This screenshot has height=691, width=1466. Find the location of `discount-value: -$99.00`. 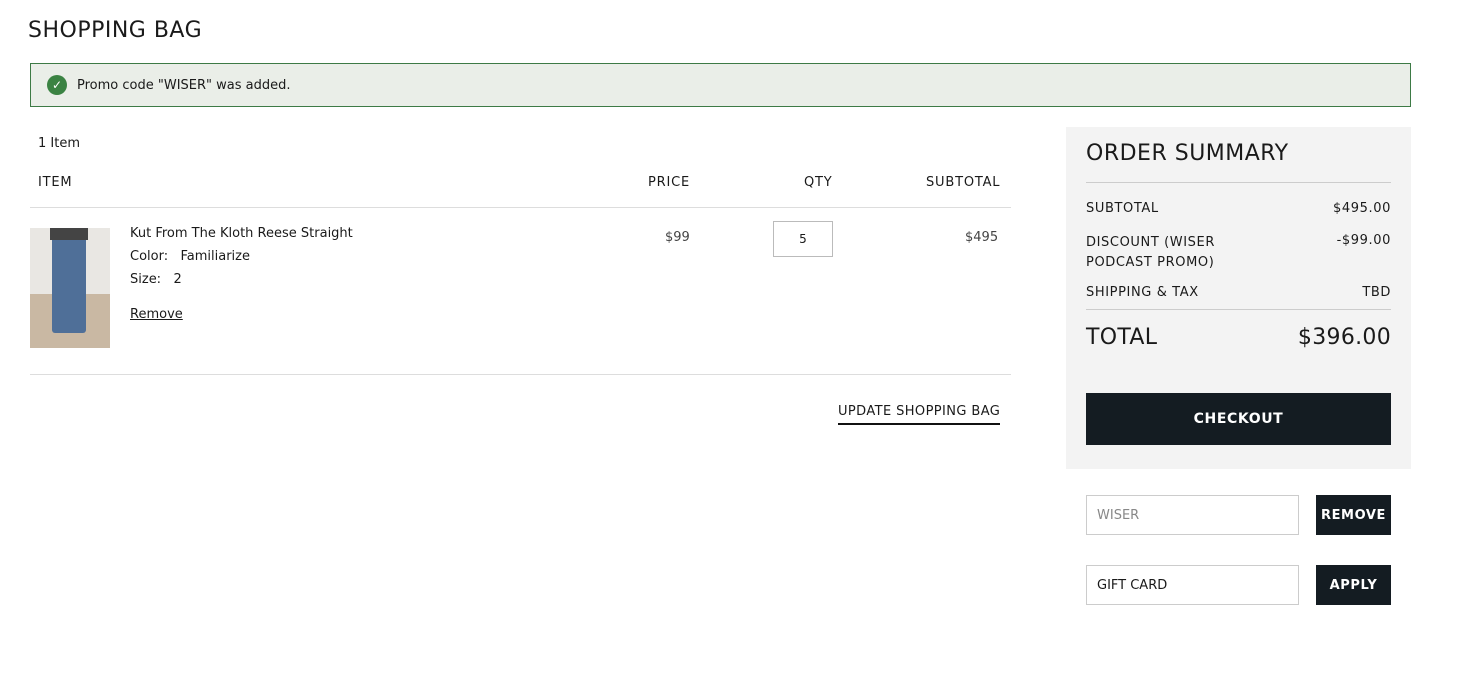

discount-value: -$99.00 is located at coordinates (1363, 240).